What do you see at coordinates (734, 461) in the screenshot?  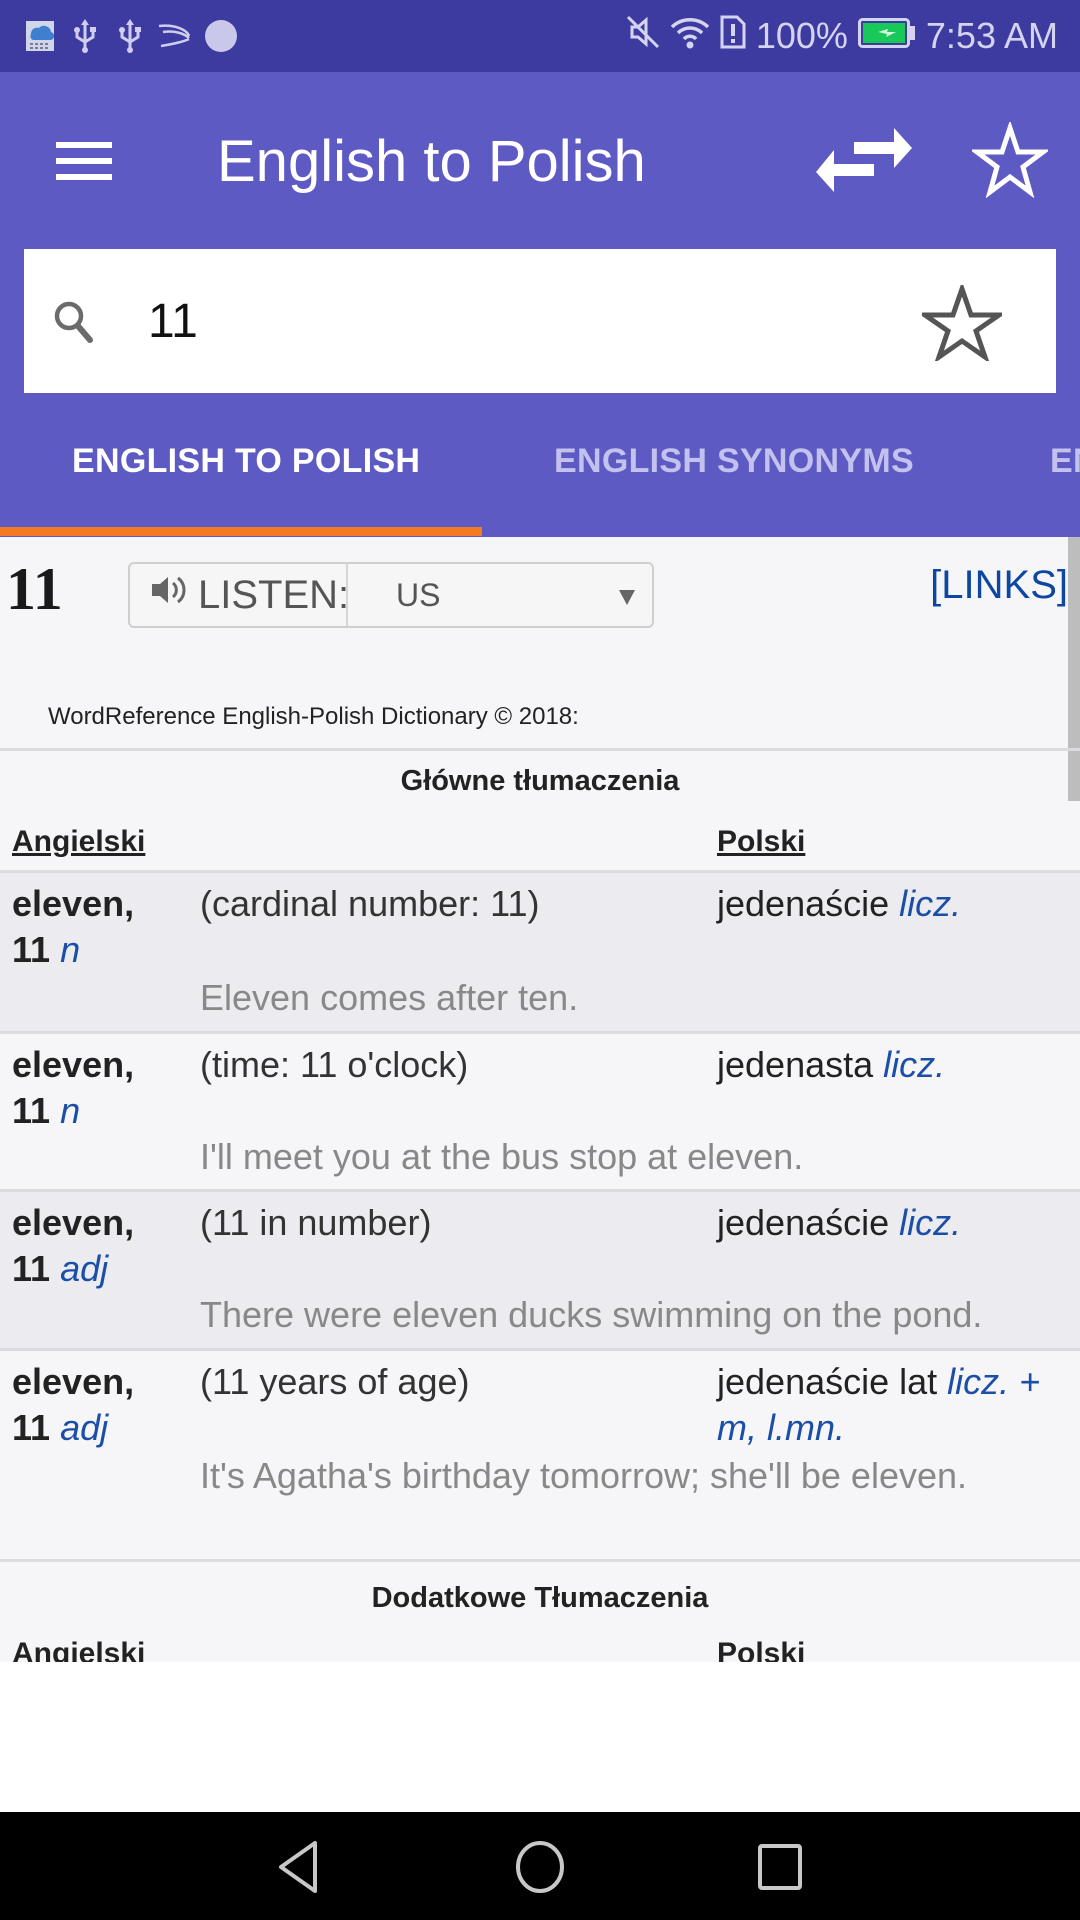 I see `tab-english-synonyms: ENGLISH SYNONYMS` at bounding box center [734, 461].